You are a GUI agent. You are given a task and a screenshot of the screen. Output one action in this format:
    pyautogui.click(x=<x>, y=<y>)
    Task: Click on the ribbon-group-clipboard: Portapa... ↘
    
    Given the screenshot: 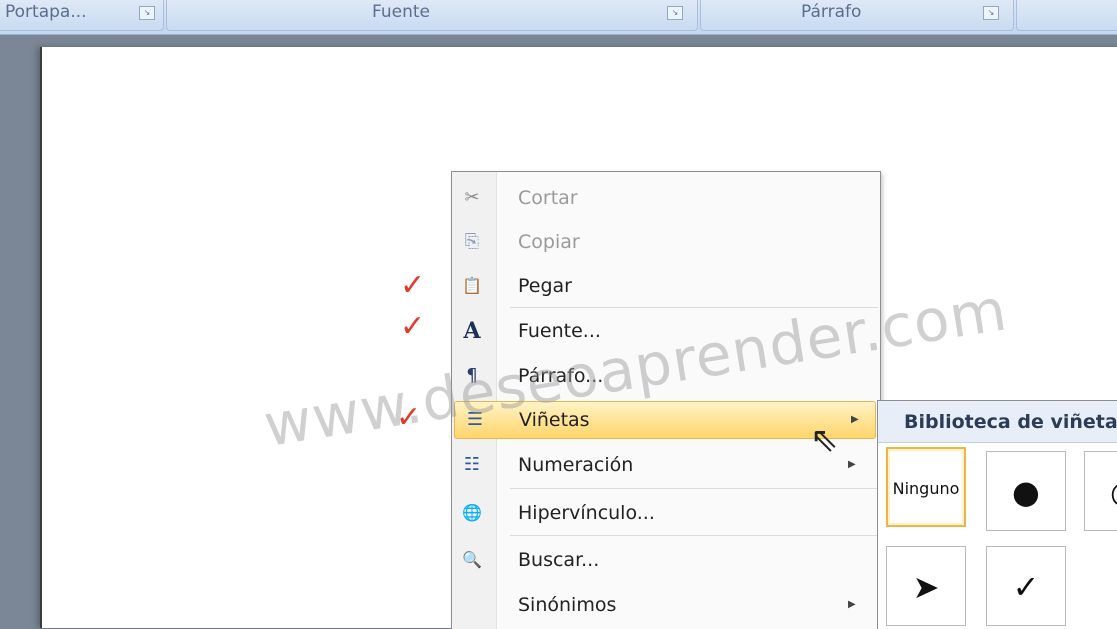 What is the action you would take?
    pyautogui.click(x=82, y=15)
    